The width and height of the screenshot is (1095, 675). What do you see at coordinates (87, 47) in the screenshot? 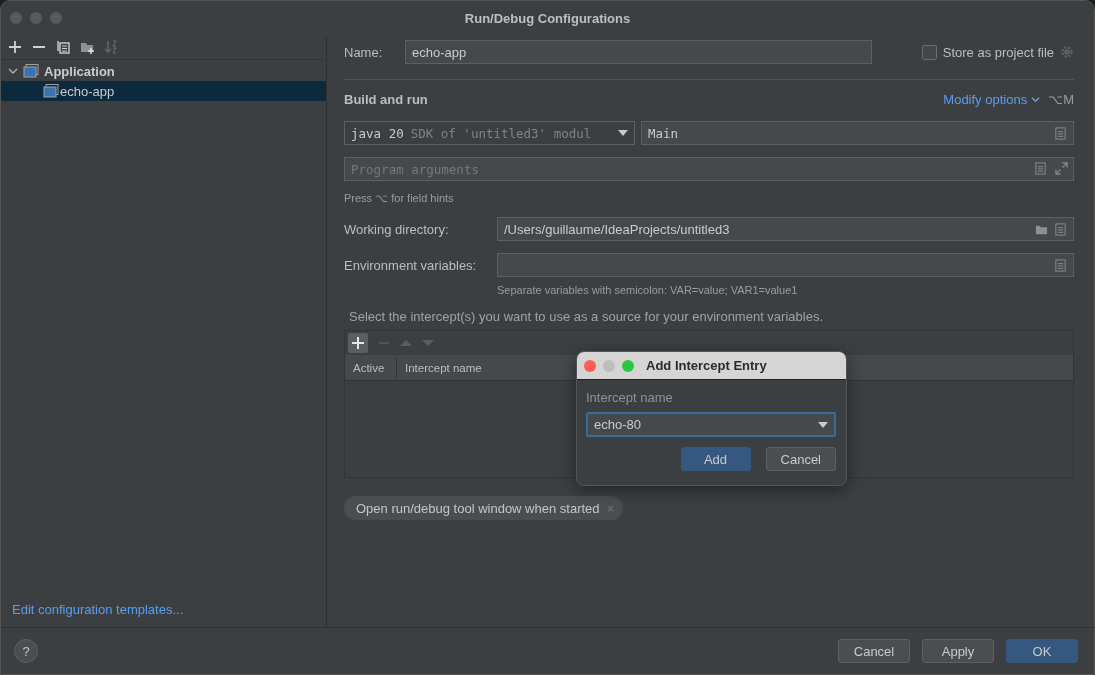
I see `new-folder-icon` at bounding box center [87, 47].